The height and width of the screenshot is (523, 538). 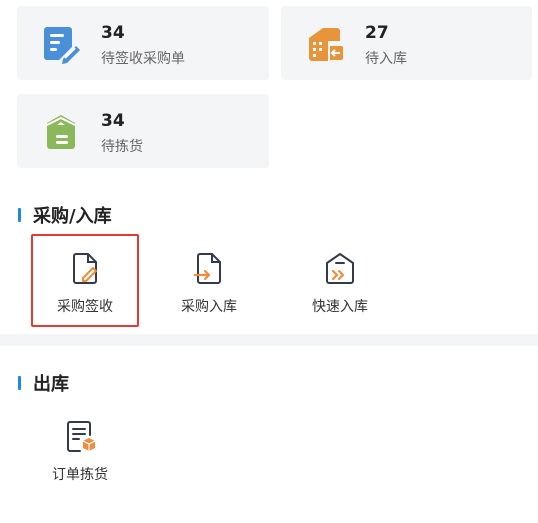 I want to click on stat-label: 待签收采购单, so click(x=143, y=59).